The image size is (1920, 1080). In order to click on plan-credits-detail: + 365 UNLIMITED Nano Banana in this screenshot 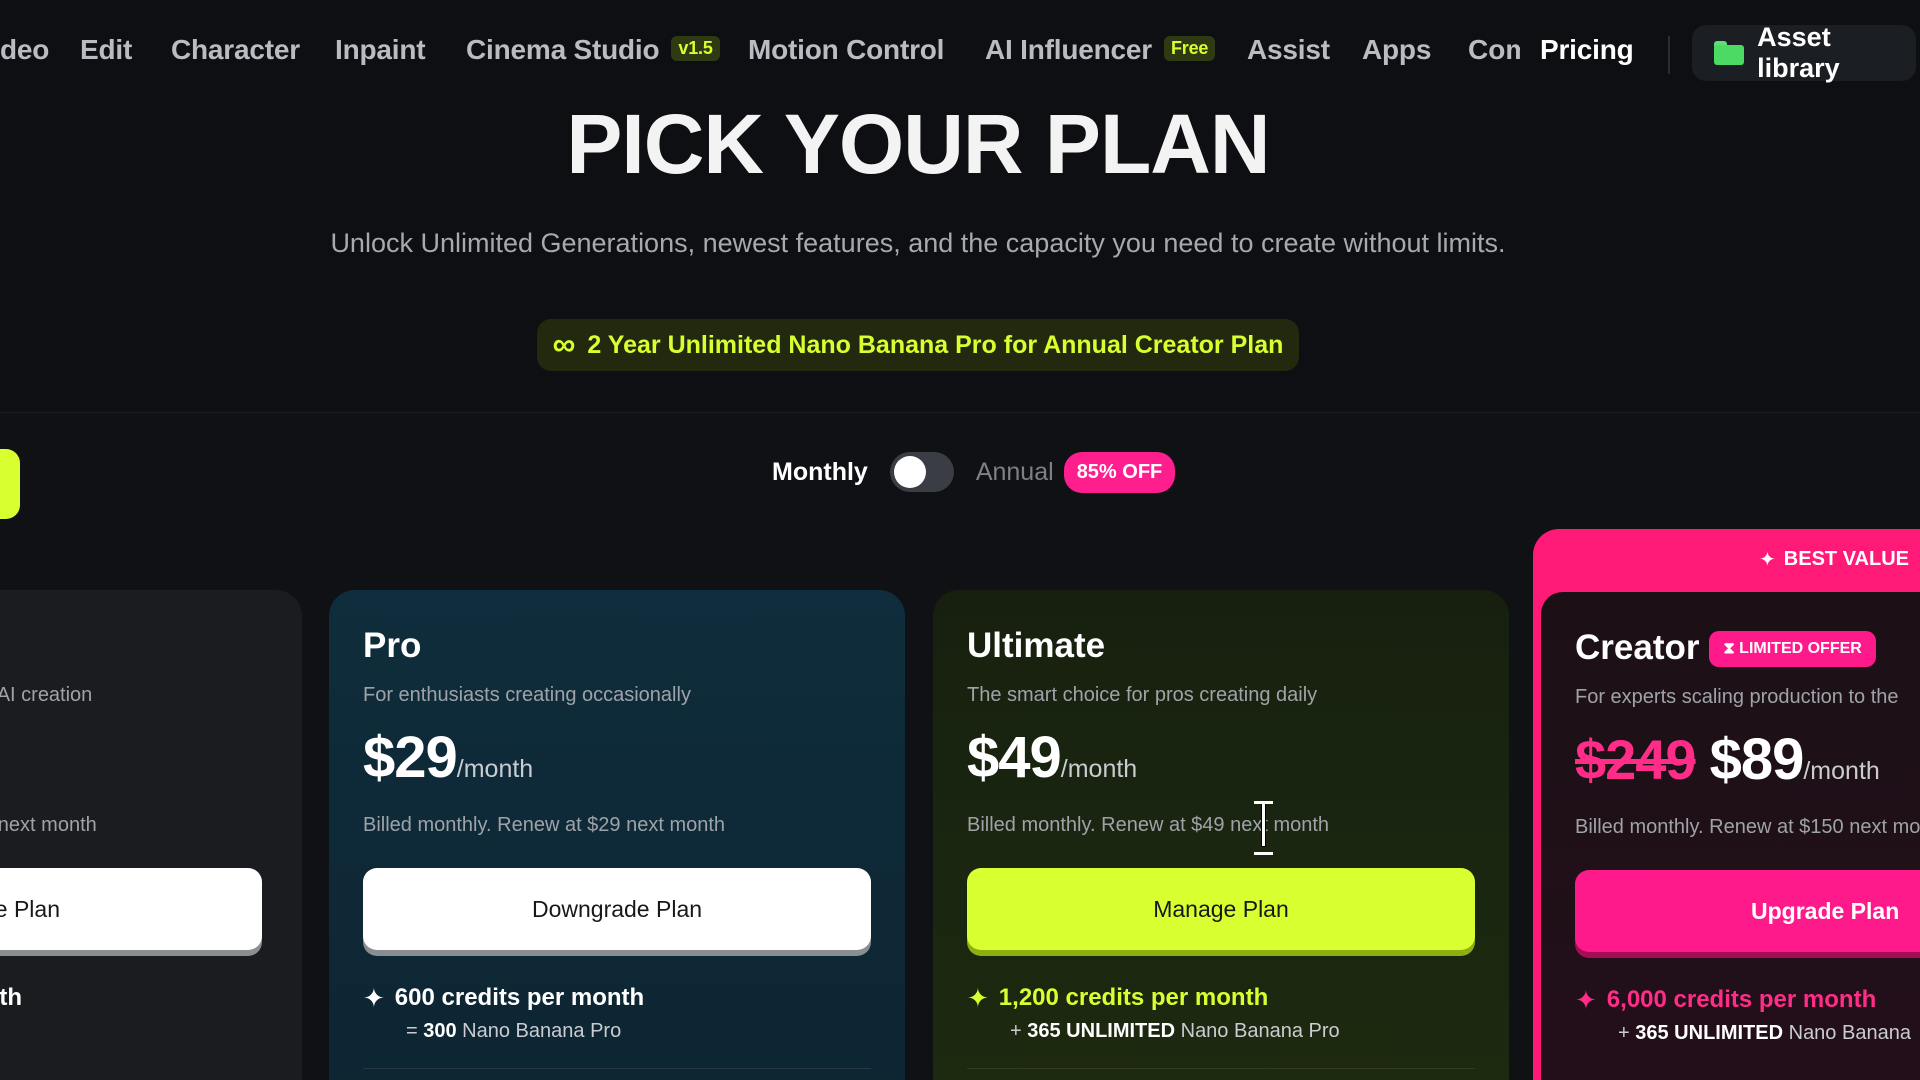, I will do `click(1764, 1033)`.